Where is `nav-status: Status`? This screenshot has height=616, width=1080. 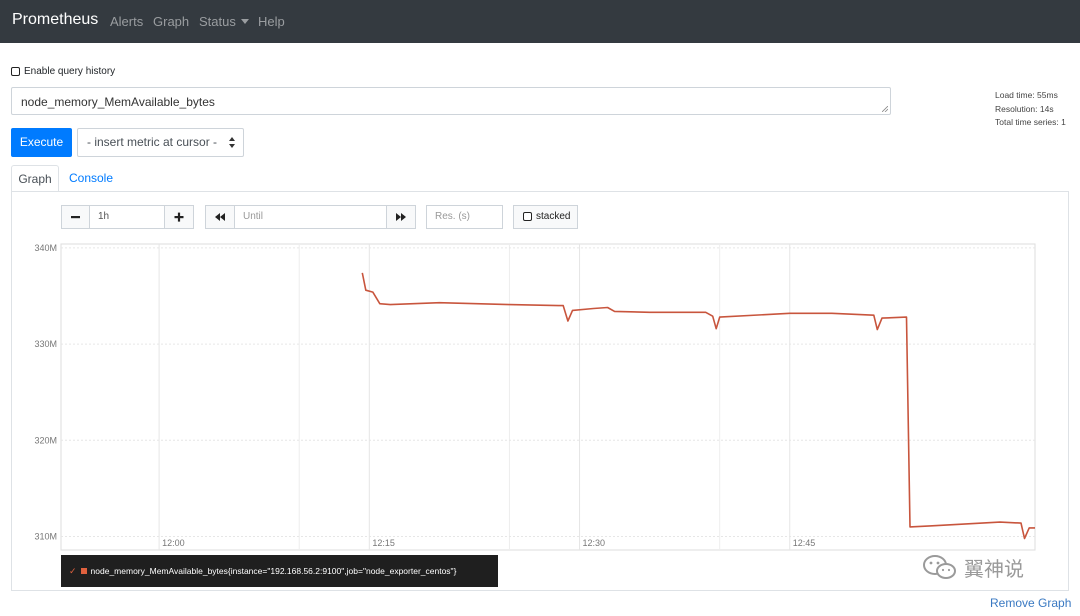
nav-status: Status is located at coordinates (224, 21).